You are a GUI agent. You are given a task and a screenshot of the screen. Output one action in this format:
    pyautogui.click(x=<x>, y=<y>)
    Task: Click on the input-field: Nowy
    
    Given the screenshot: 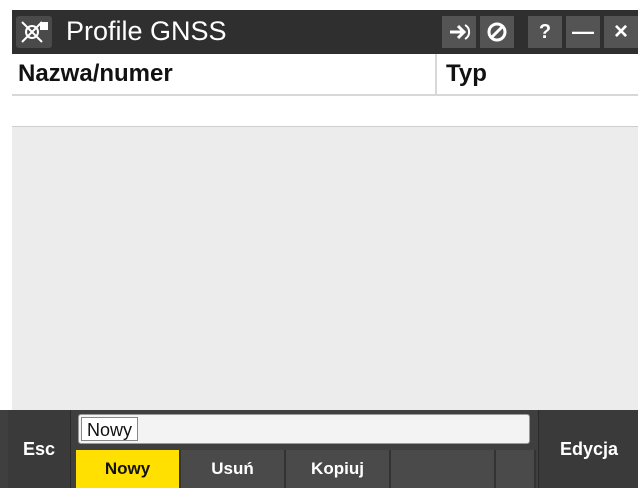 What is the action you would take?
    pyautogui.click(x=304, y=429)
    